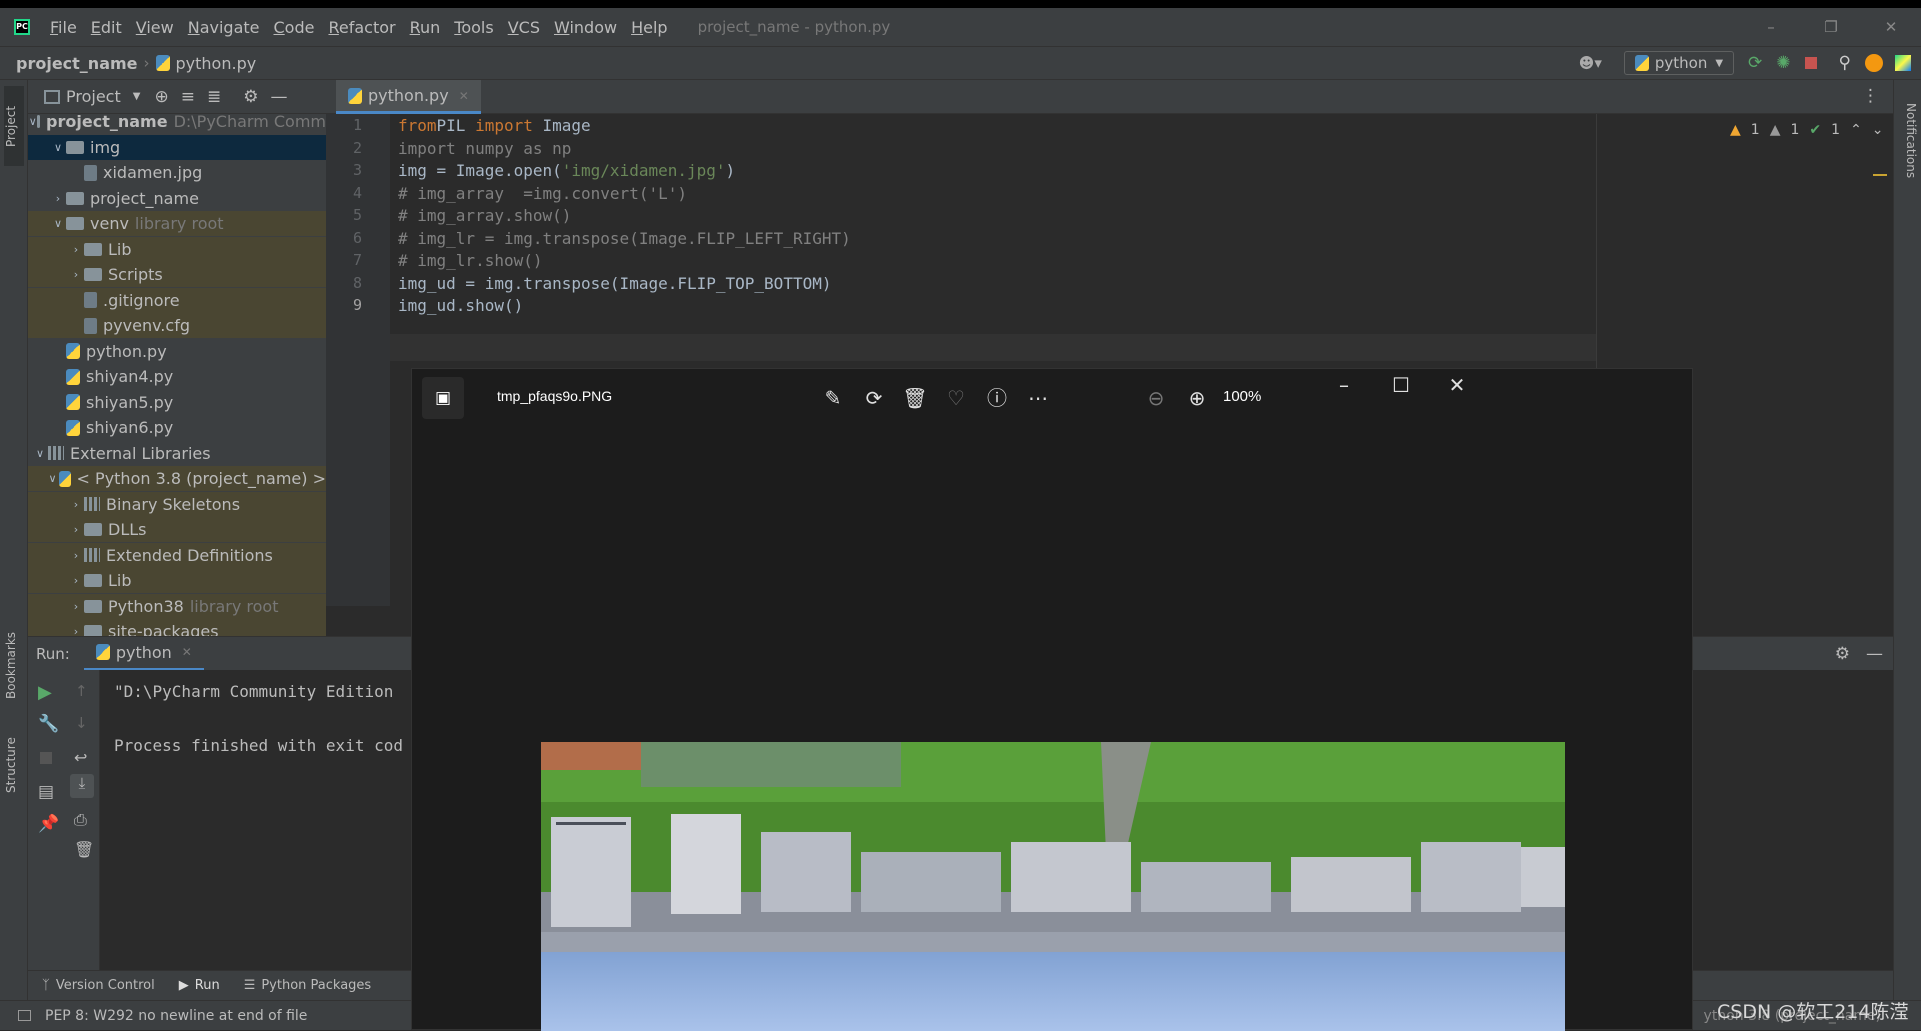  Describe the element at coordinates (1807, 130) in the screenshot. I see `inspection-widget: ▲ 1 ▲ 1 ✔ 1 ⌃ ⌄` at that location.